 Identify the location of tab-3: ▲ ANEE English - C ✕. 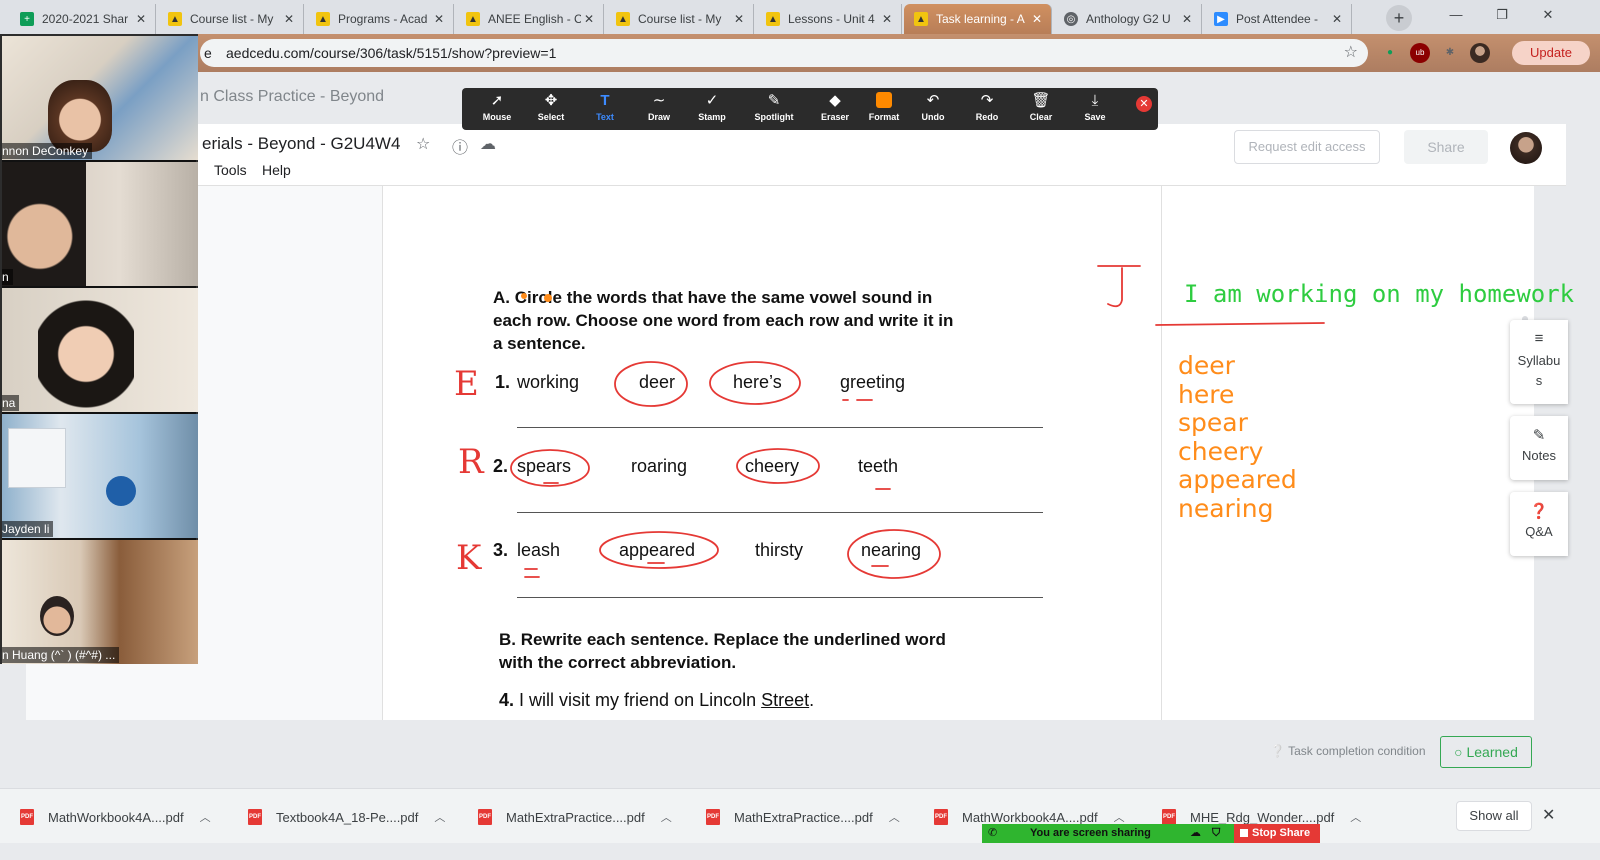
(530, 19).